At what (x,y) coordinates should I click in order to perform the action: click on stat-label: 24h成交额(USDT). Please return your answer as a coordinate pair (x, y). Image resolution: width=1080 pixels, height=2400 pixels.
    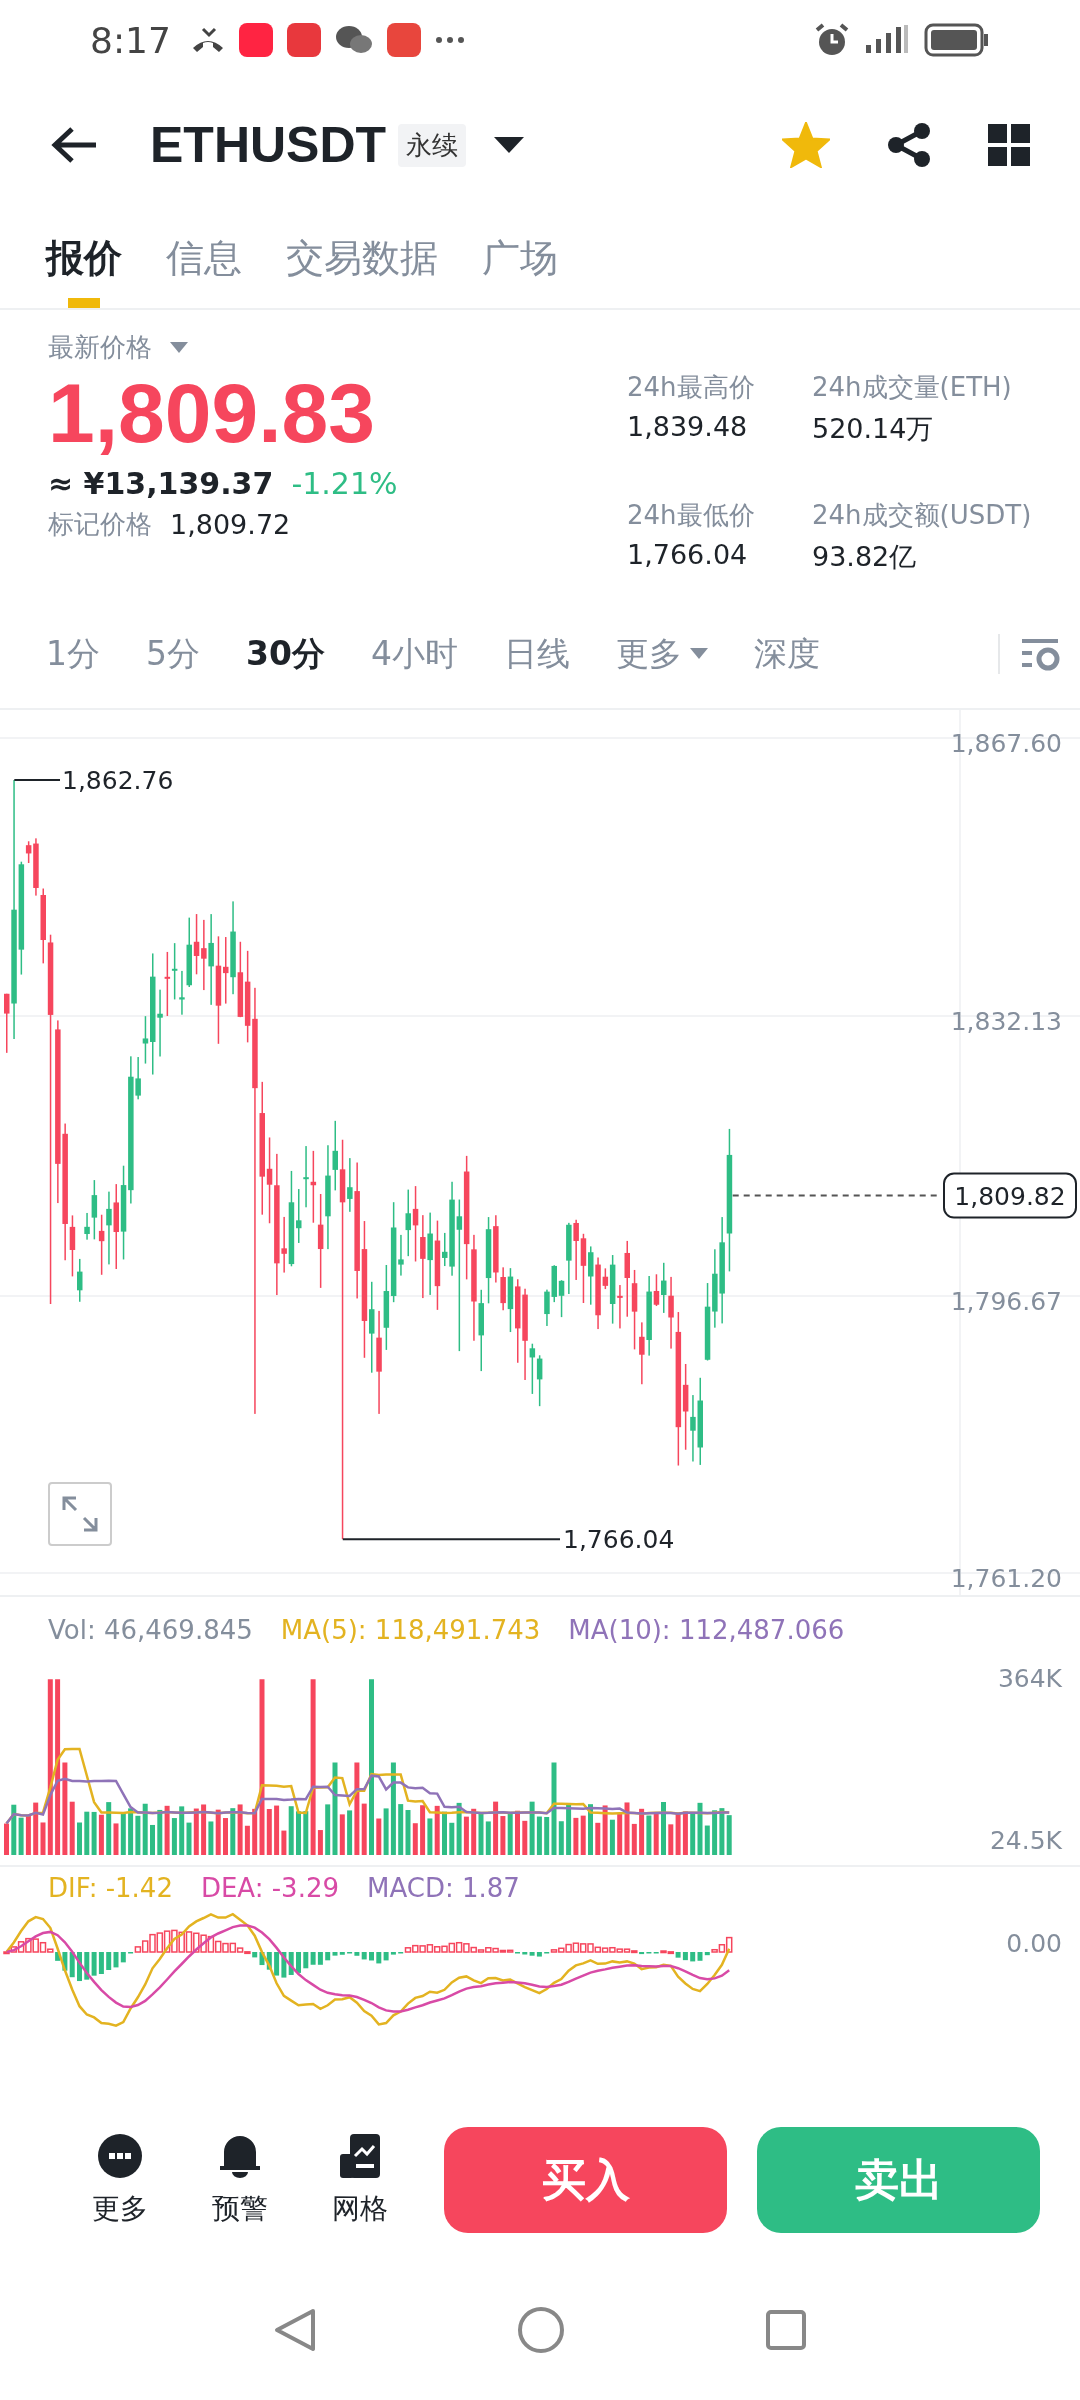
    Looking at the image, I should click on (922, 515).